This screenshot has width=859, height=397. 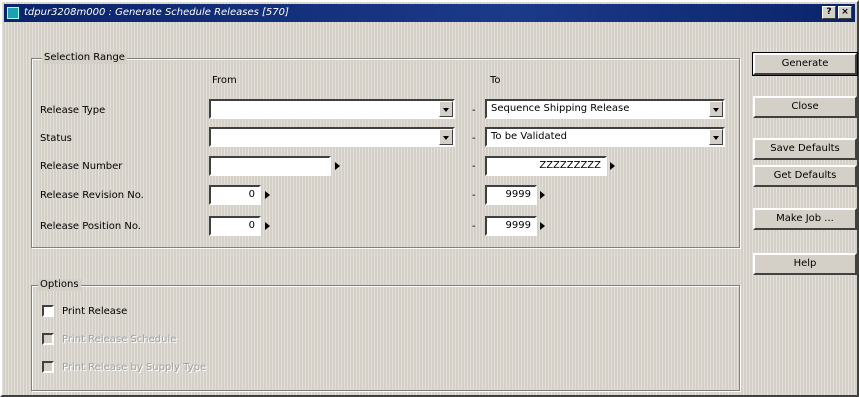 I want to click on close-button: Close, so click(x=805, y=107).